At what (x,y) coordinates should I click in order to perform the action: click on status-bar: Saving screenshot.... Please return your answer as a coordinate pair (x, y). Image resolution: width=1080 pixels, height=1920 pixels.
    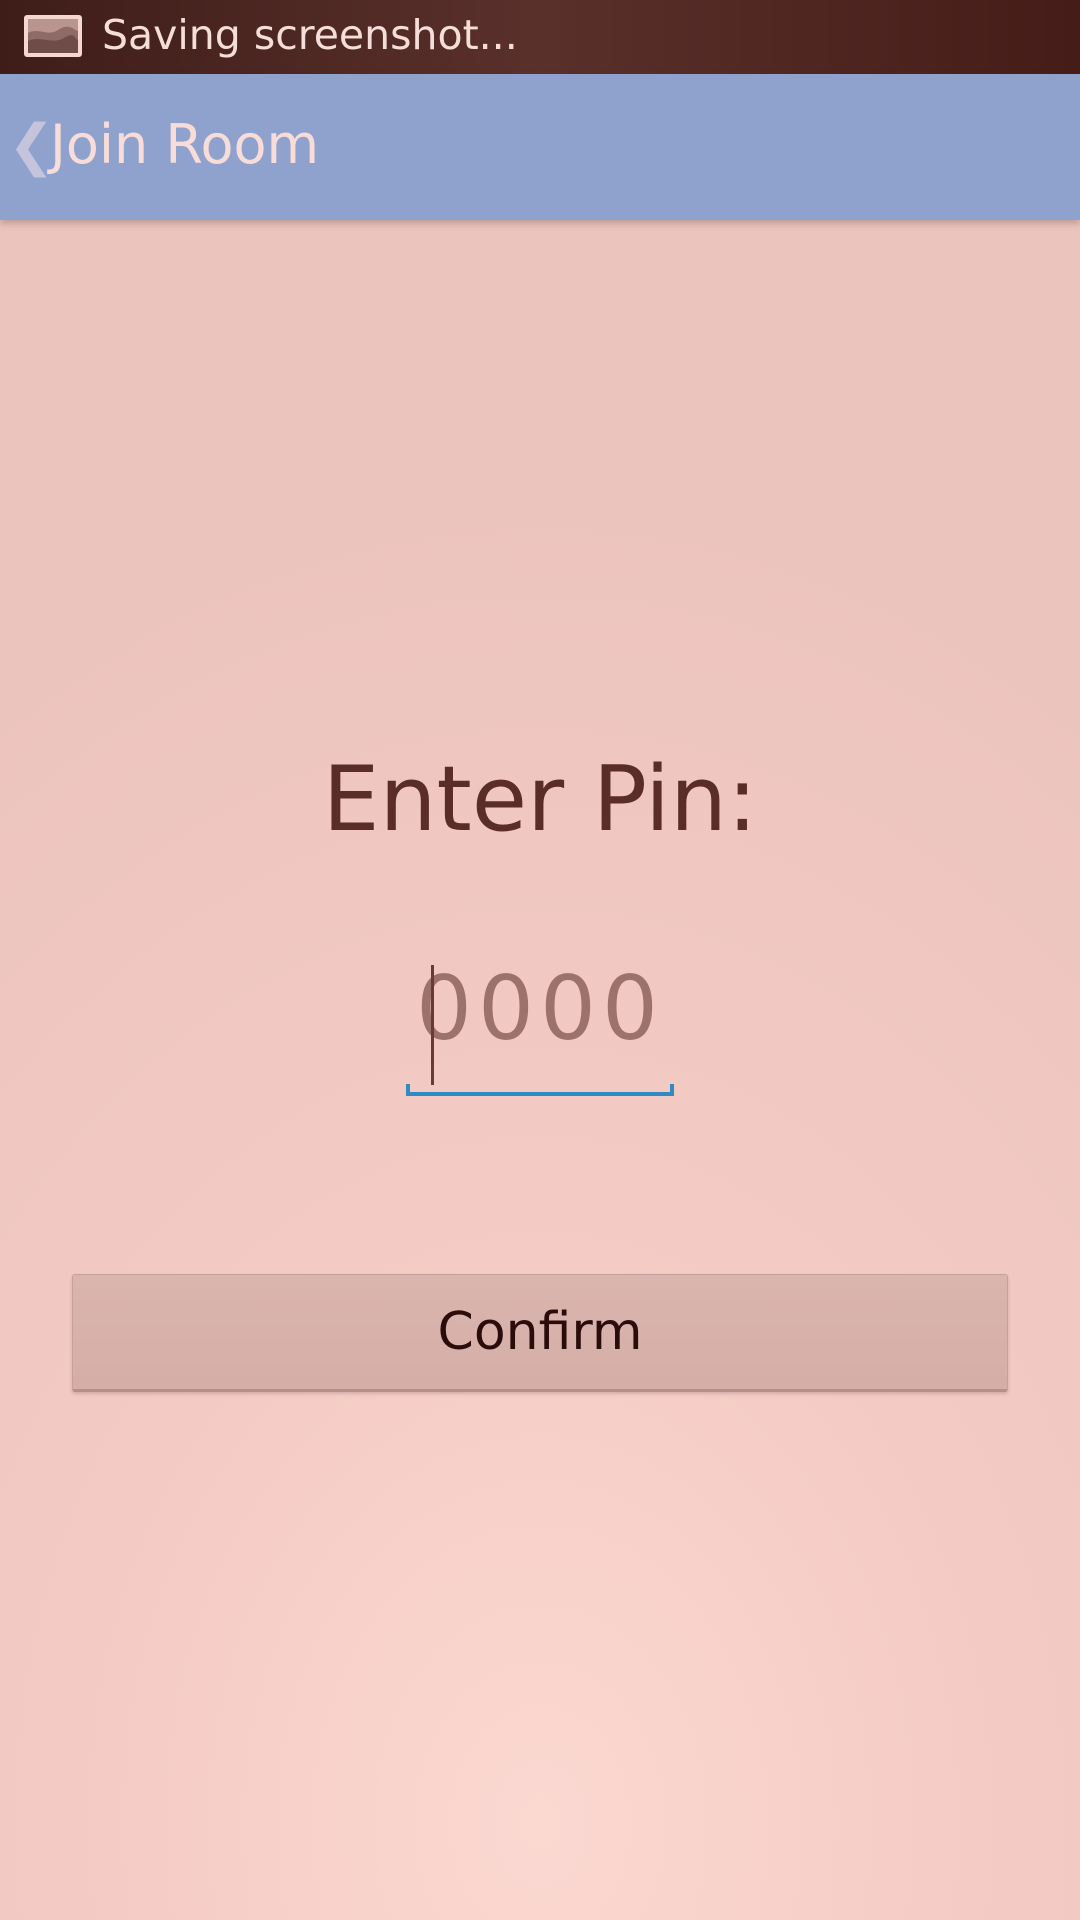
    Looking at the image, I should click on (540, 37).